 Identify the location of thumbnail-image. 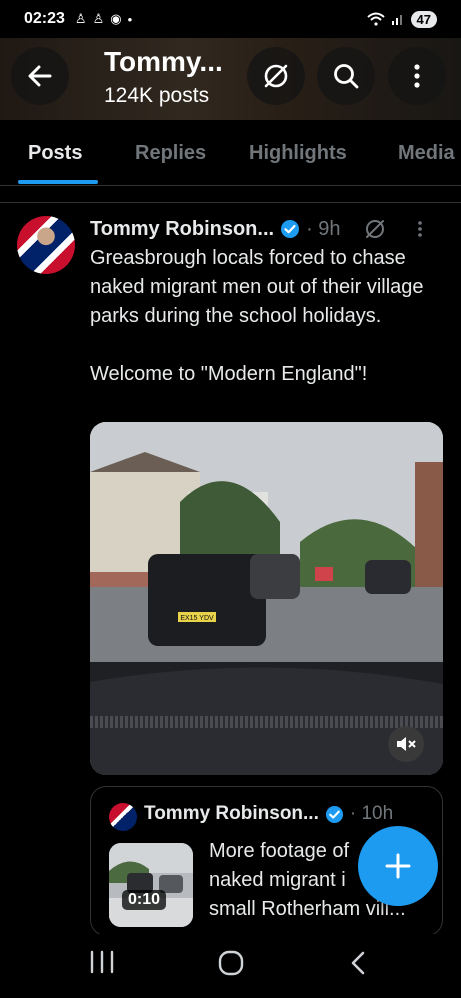
(151, 885).